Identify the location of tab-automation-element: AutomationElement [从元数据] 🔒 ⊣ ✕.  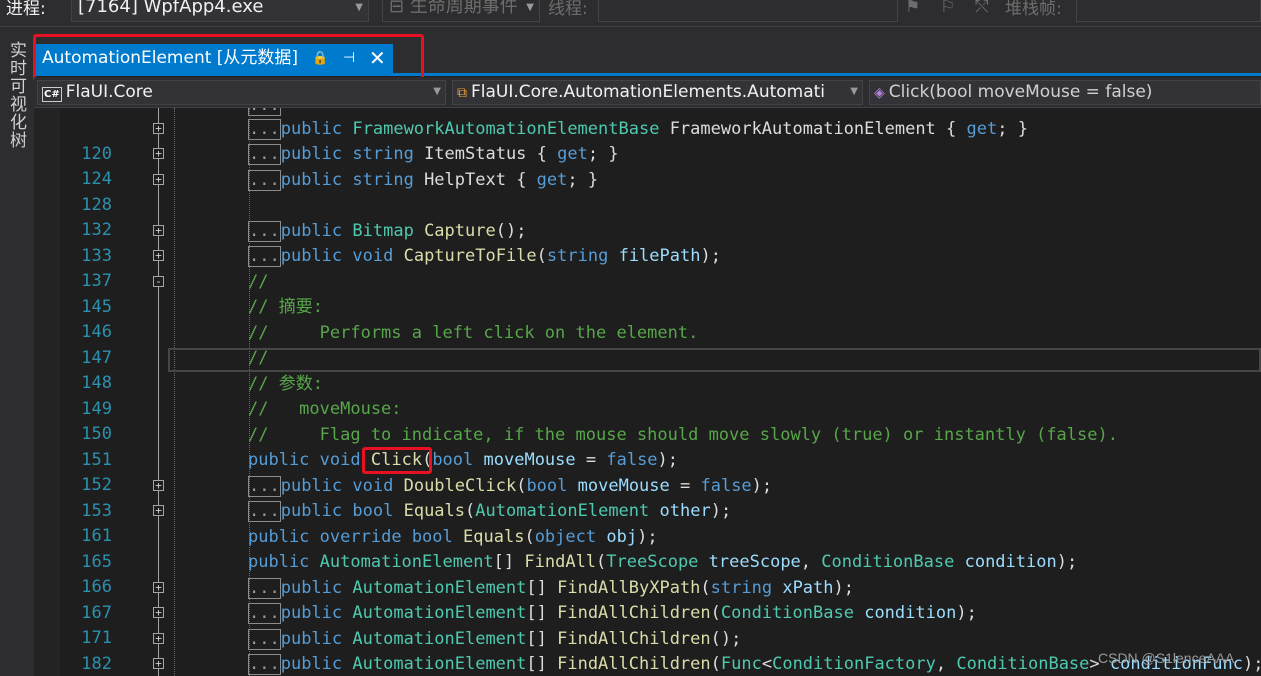
(214, 58).